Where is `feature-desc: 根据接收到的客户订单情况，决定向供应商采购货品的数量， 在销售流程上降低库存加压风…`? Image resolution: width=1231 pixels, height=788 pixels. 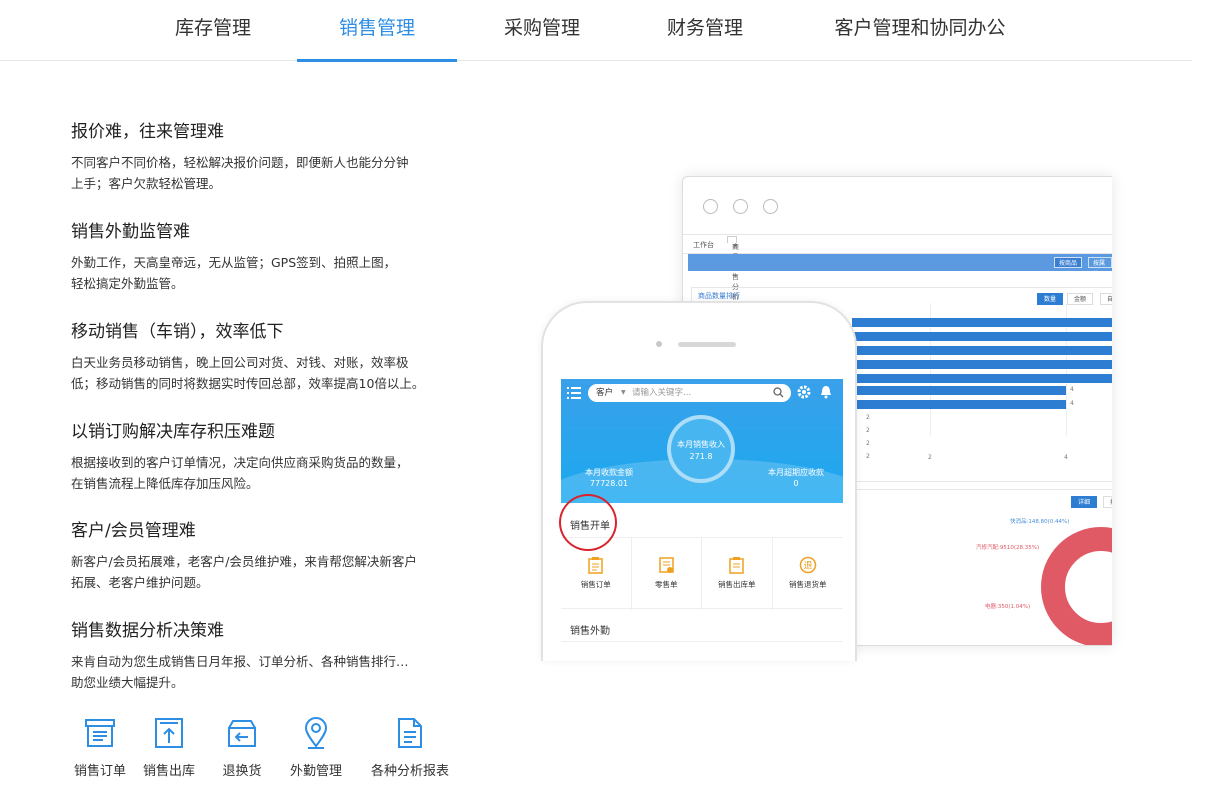 feature-desc: 根据接收到的客户订单情况，决定向供应商采购货品的数量， 在销售流程上降低库存加压风… is located at coordinates (240, 473).